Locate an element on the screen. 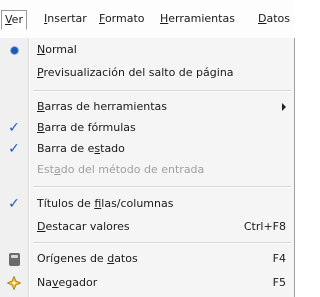 Image resolution: width=320 pixels, height=297 pixels. menu-ver: Ver is located at coordinates (14, 20).